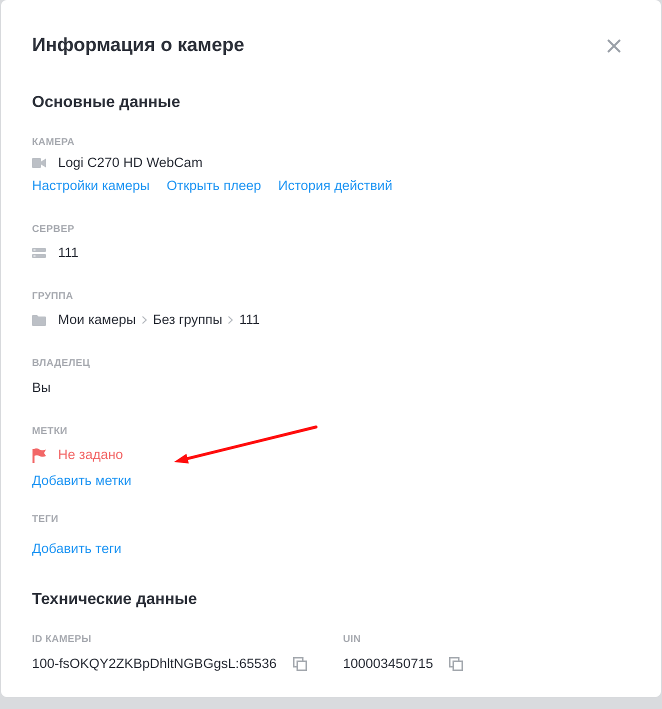 Image resolution: width=662 pixels, height=709 pixels. I want to click on field-value: 111, so click(68, 253).